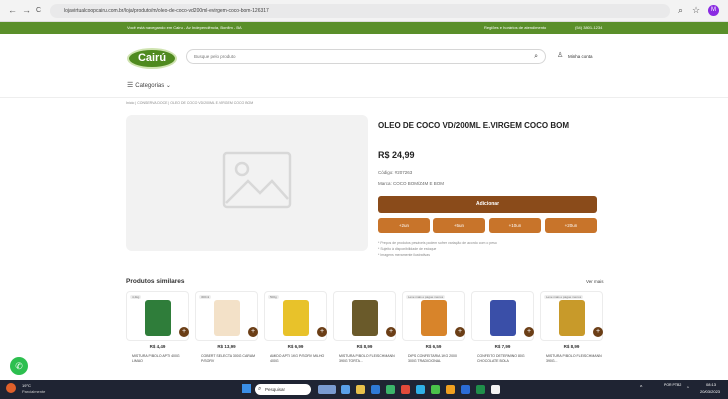 The width and height of the screenshot is (728, 399). Describe the element at coordinates (515, 225) in the screenshot. I see `qty-10-button: +10un` at that location.